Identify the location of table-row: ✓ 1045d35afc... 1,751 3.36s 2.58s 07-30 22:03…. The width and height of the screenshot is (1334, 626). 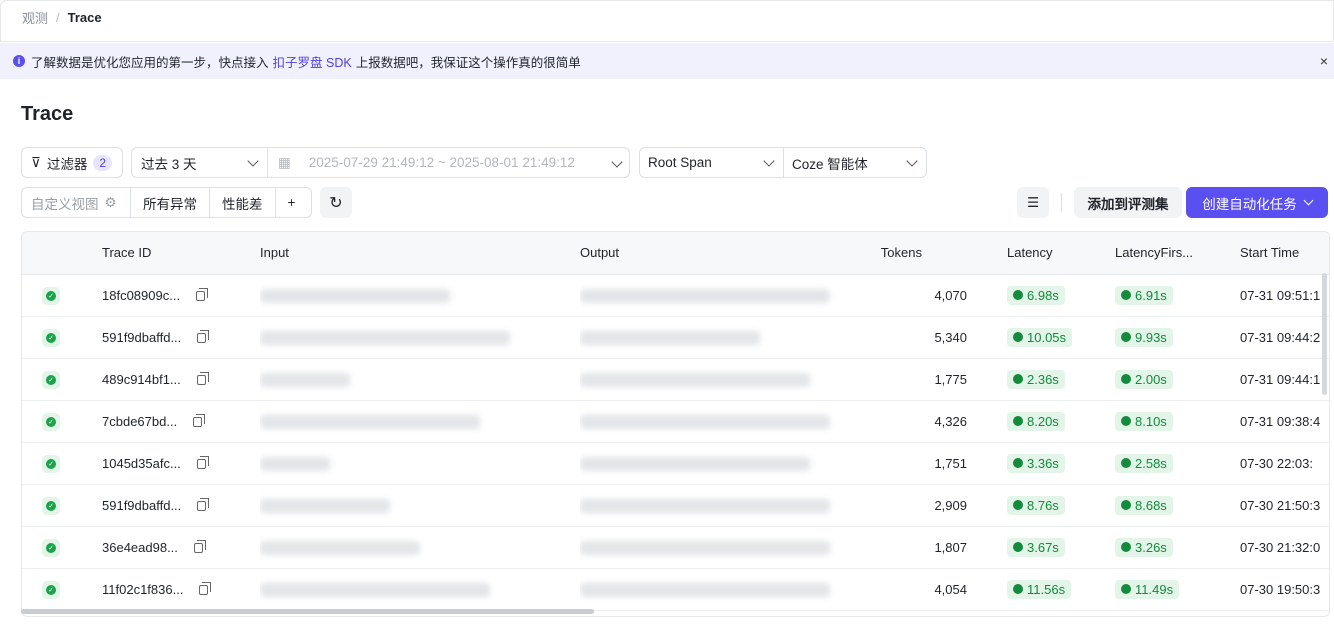
(675, 463).